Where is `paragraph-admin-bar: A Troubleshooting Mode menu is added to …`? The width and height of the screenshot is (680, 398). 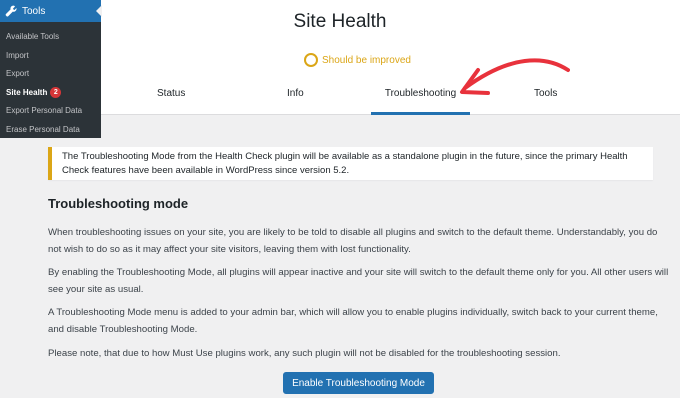 paragraph-admin-bar: A Troubleshooting Mode menu is added to … is located at coordinates (353, 321).